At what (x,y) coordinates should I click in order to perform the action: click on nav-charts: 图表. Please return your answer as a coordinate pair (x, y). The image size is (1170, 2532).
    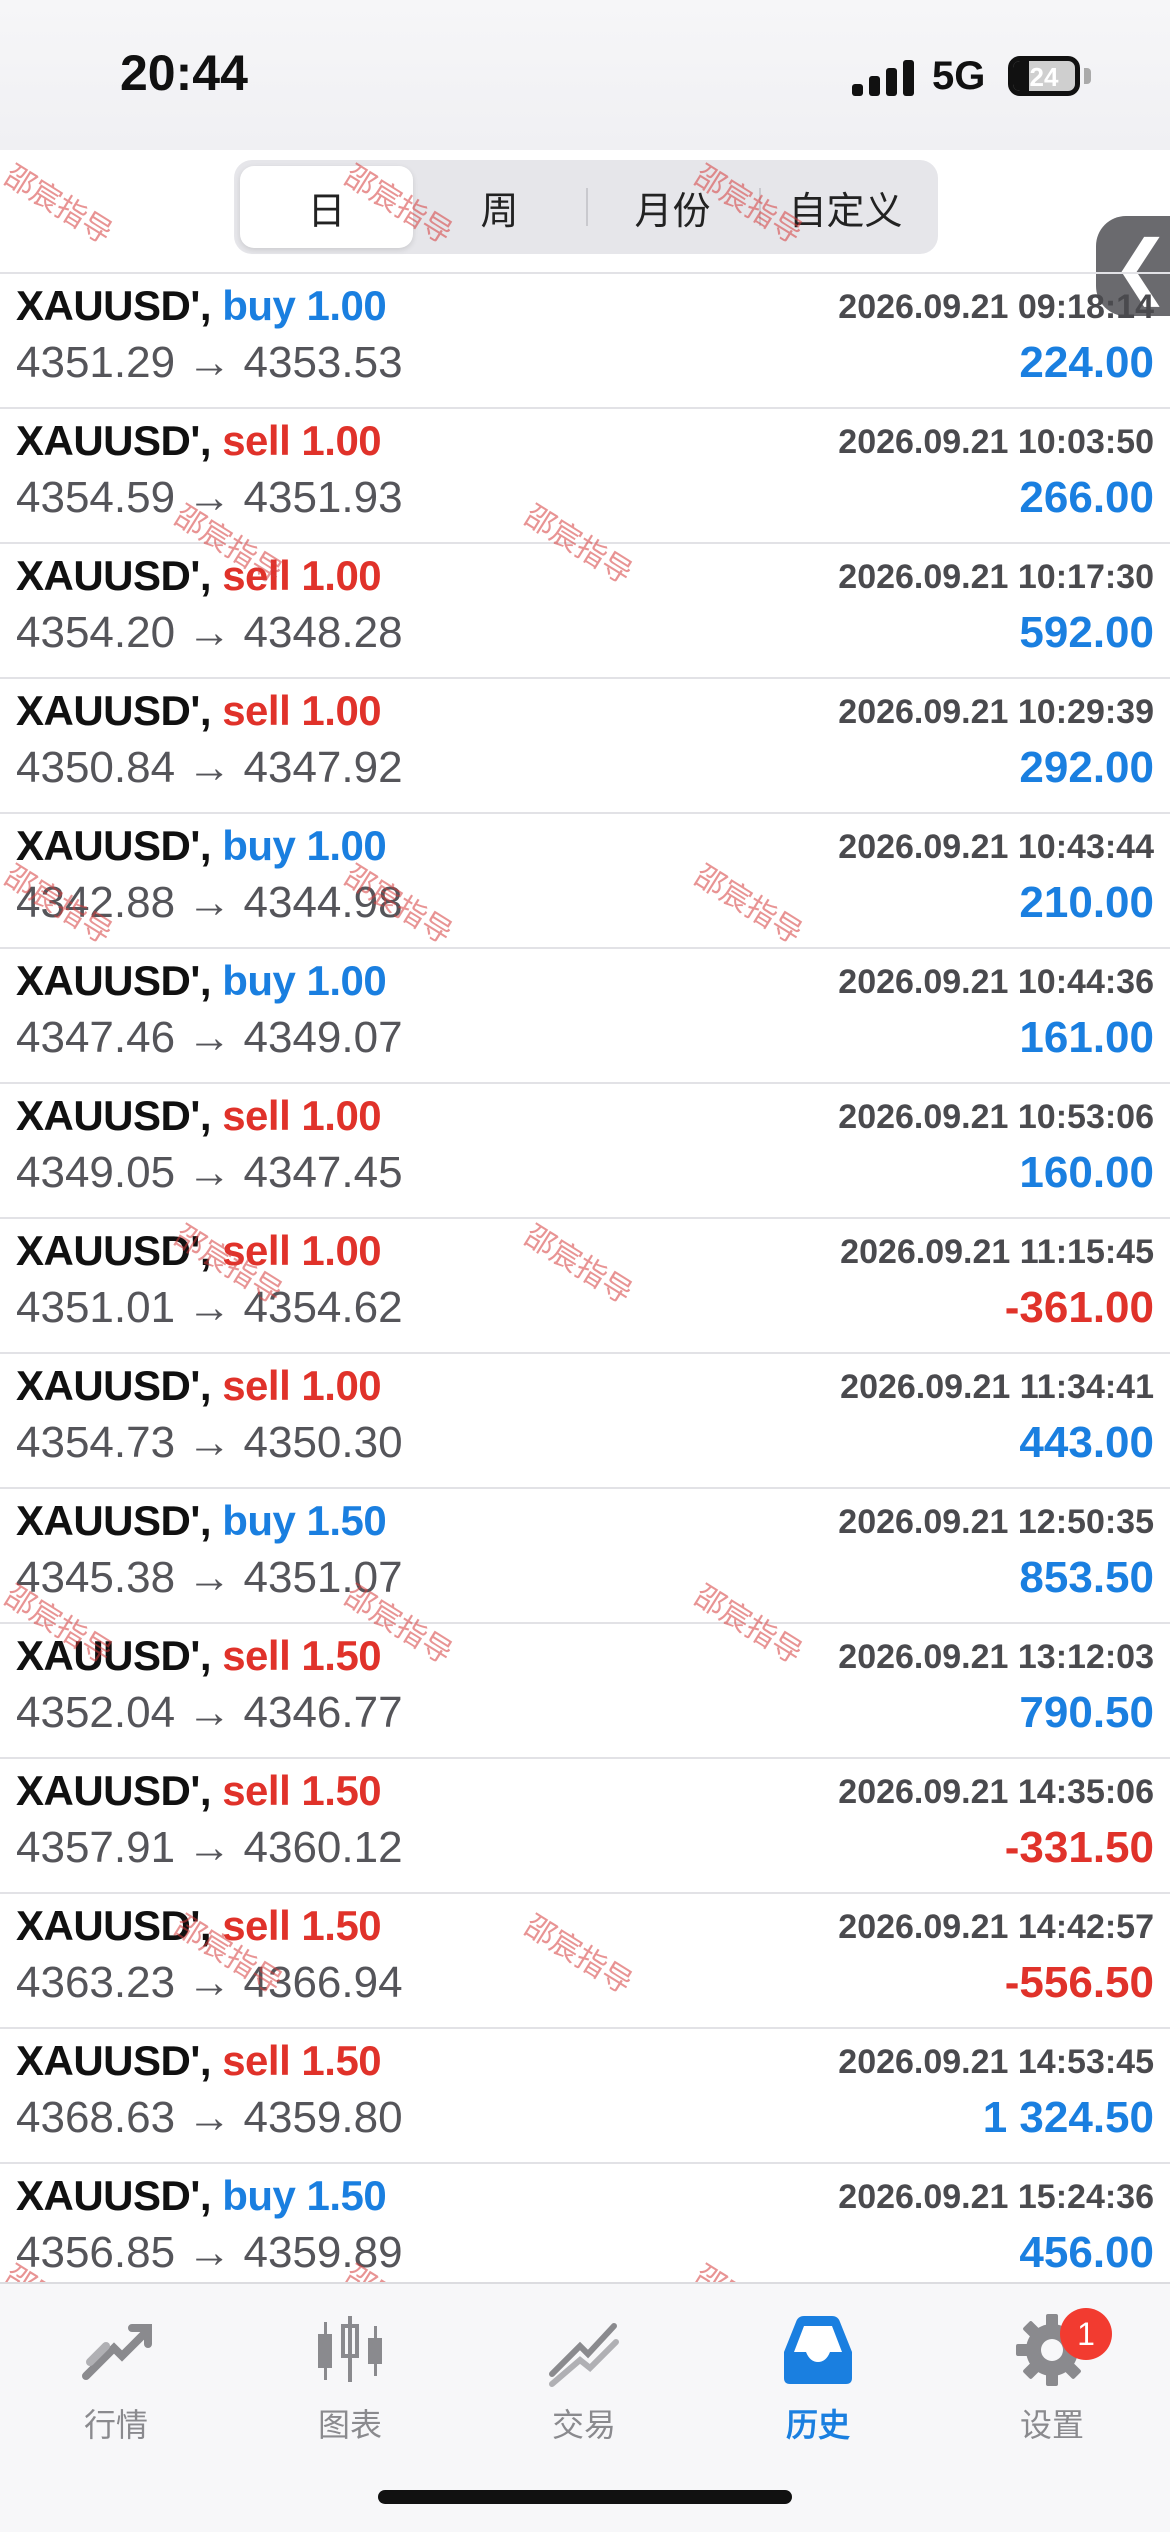
    Looking at the image, I should click on (350, 2374).